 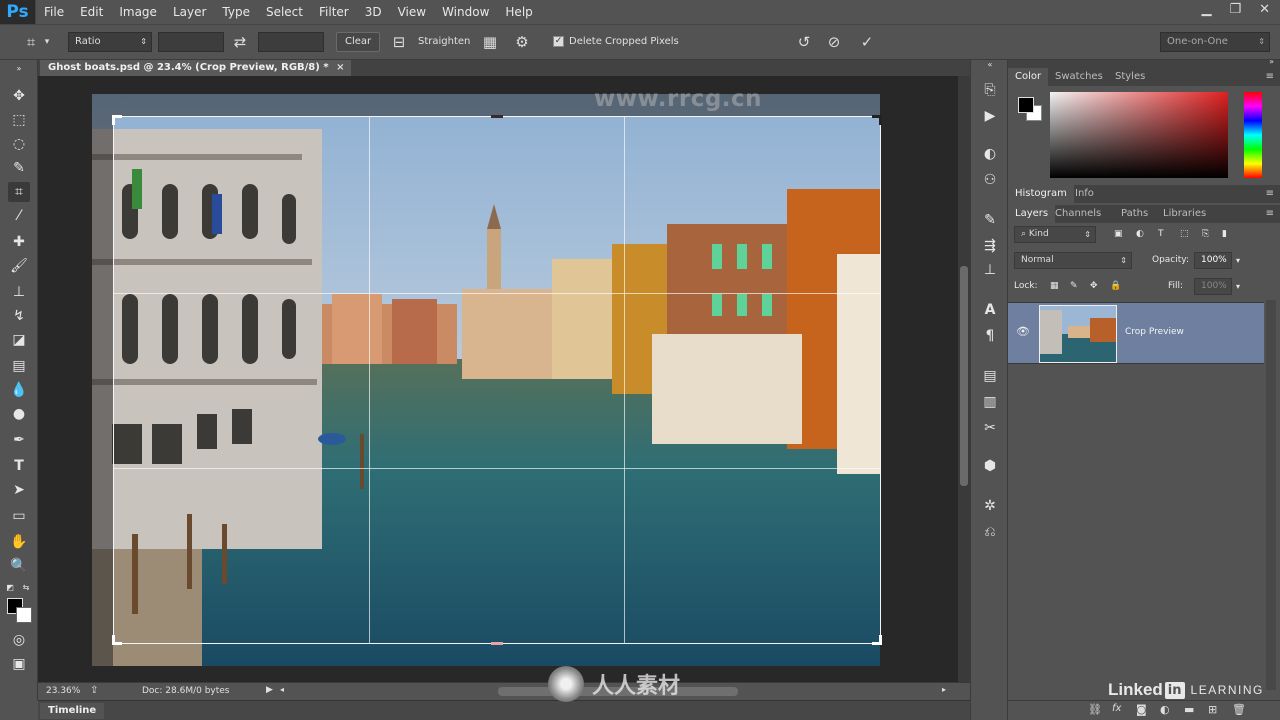 What do you see at coordinates (291, 42) in the screenshot?
I see `crop-height-field` at bounding box center [291, 42].